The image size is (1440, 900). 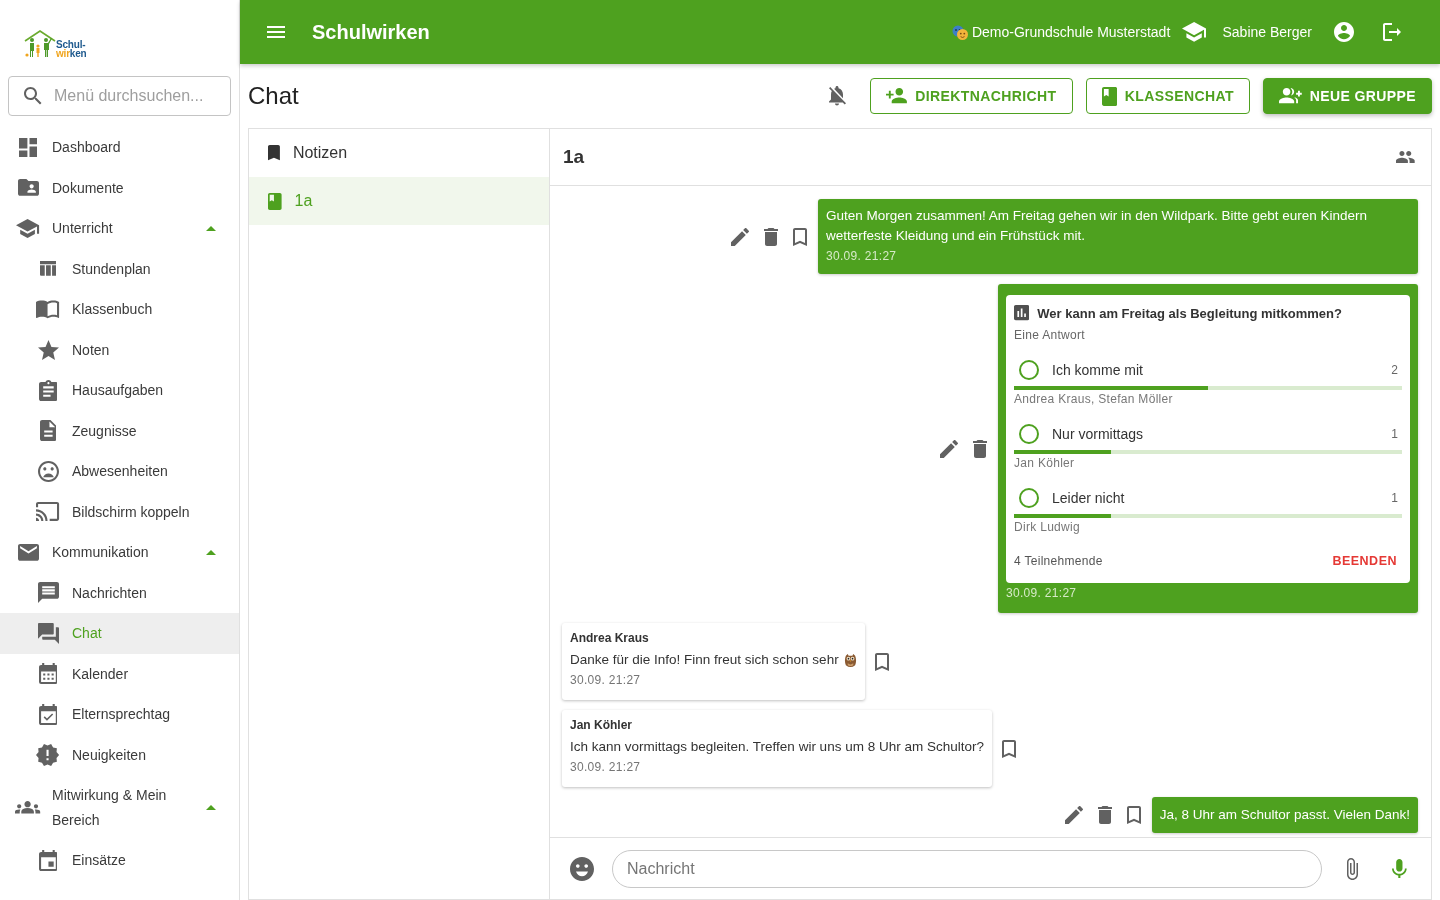 What do you see at coordinates (1284, 815) in the screenshot?
I see `message-text: Ja, 8 Uhr am Schultor passt. Vielen Dank!` at bounding box center [1284, 815].